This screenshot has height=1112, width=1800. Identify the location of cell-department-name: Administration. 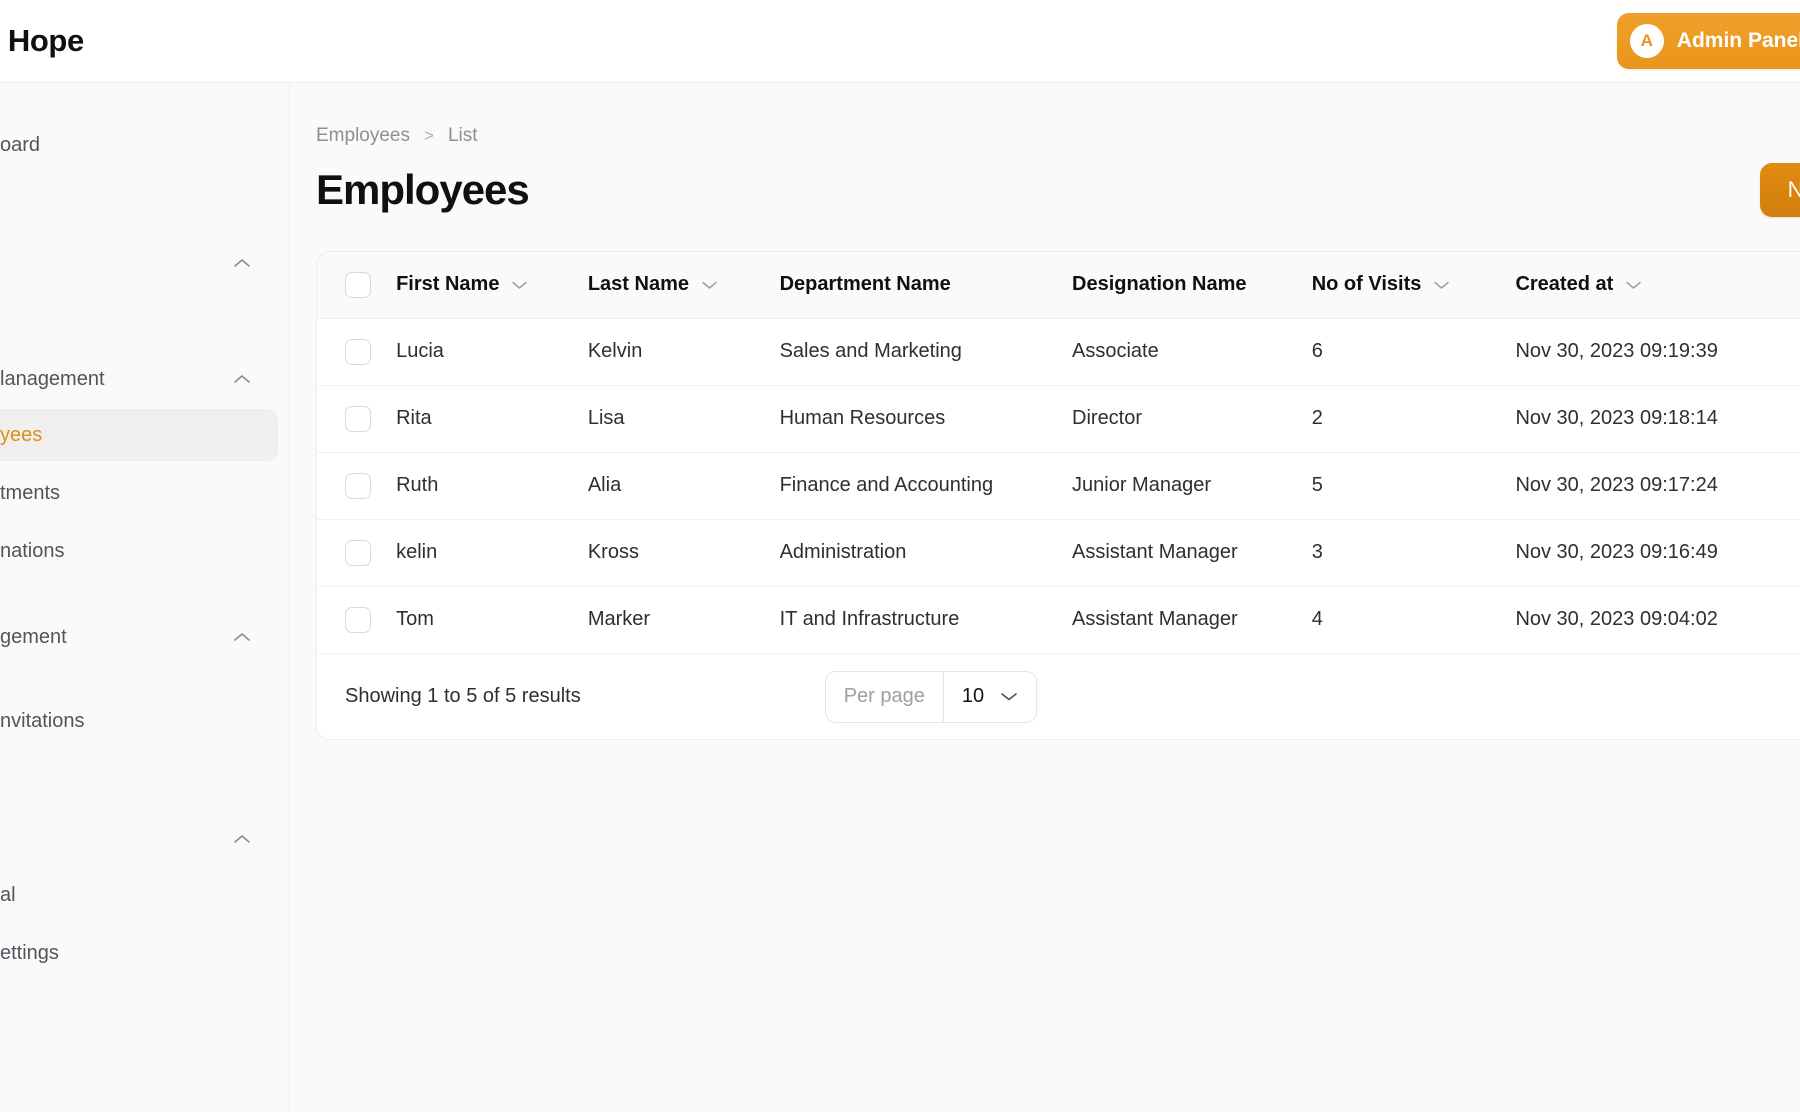
(843, 552).